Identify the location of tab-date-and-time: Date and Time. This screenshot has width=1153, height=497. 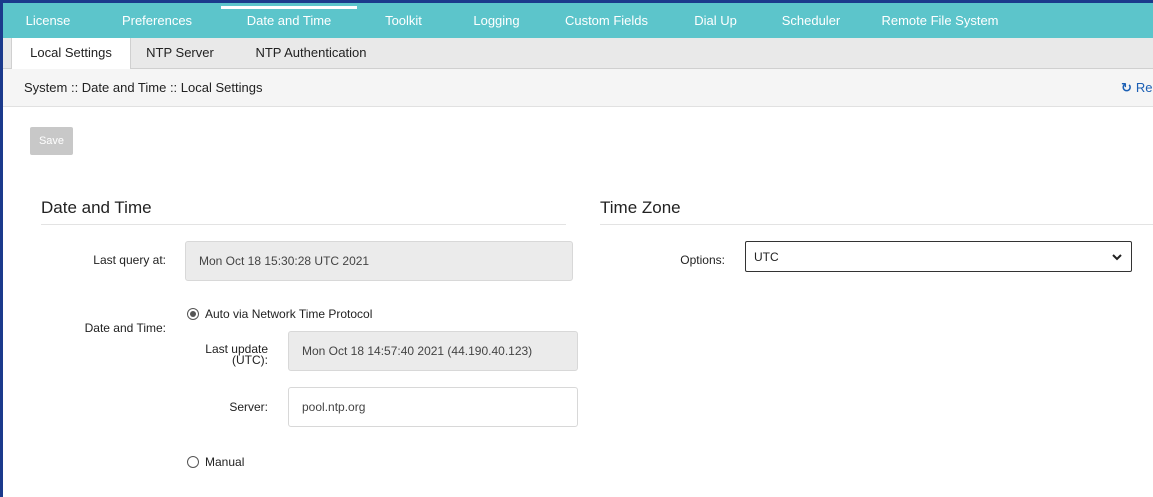
(289, 20).